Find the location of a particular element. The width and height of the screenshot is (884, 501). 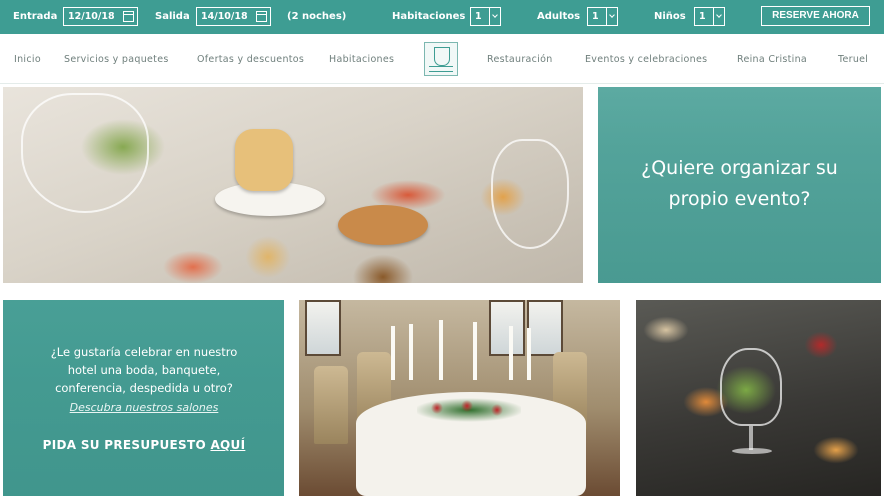

rooms-select: 1 is located at coordinates (485, 16).